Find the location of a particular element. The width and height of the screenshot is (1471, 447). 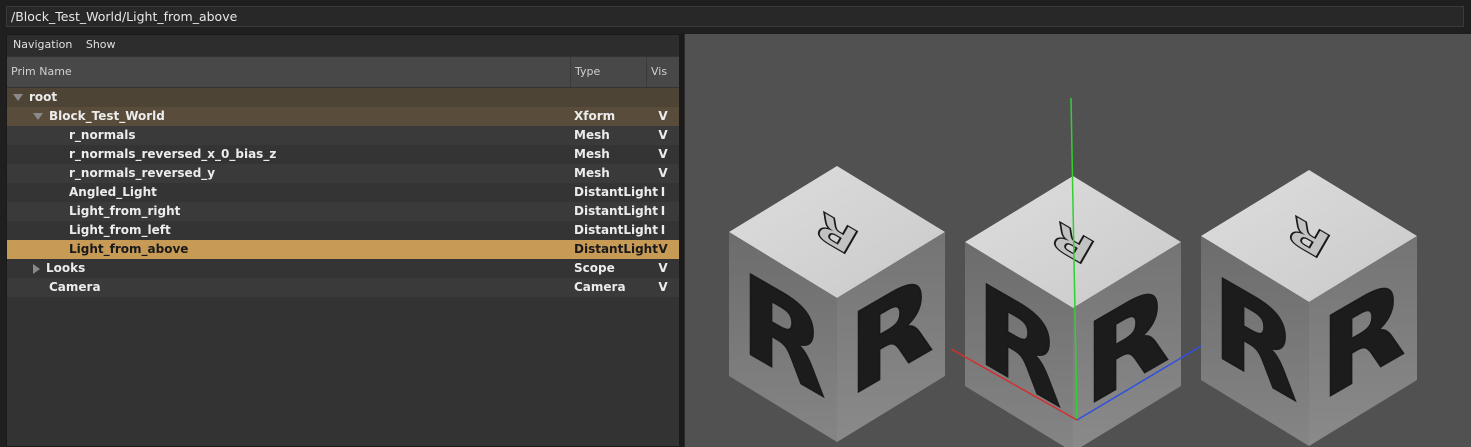

tree-row: Angled_Light DistantLight I is located at coordinates (343, 192).